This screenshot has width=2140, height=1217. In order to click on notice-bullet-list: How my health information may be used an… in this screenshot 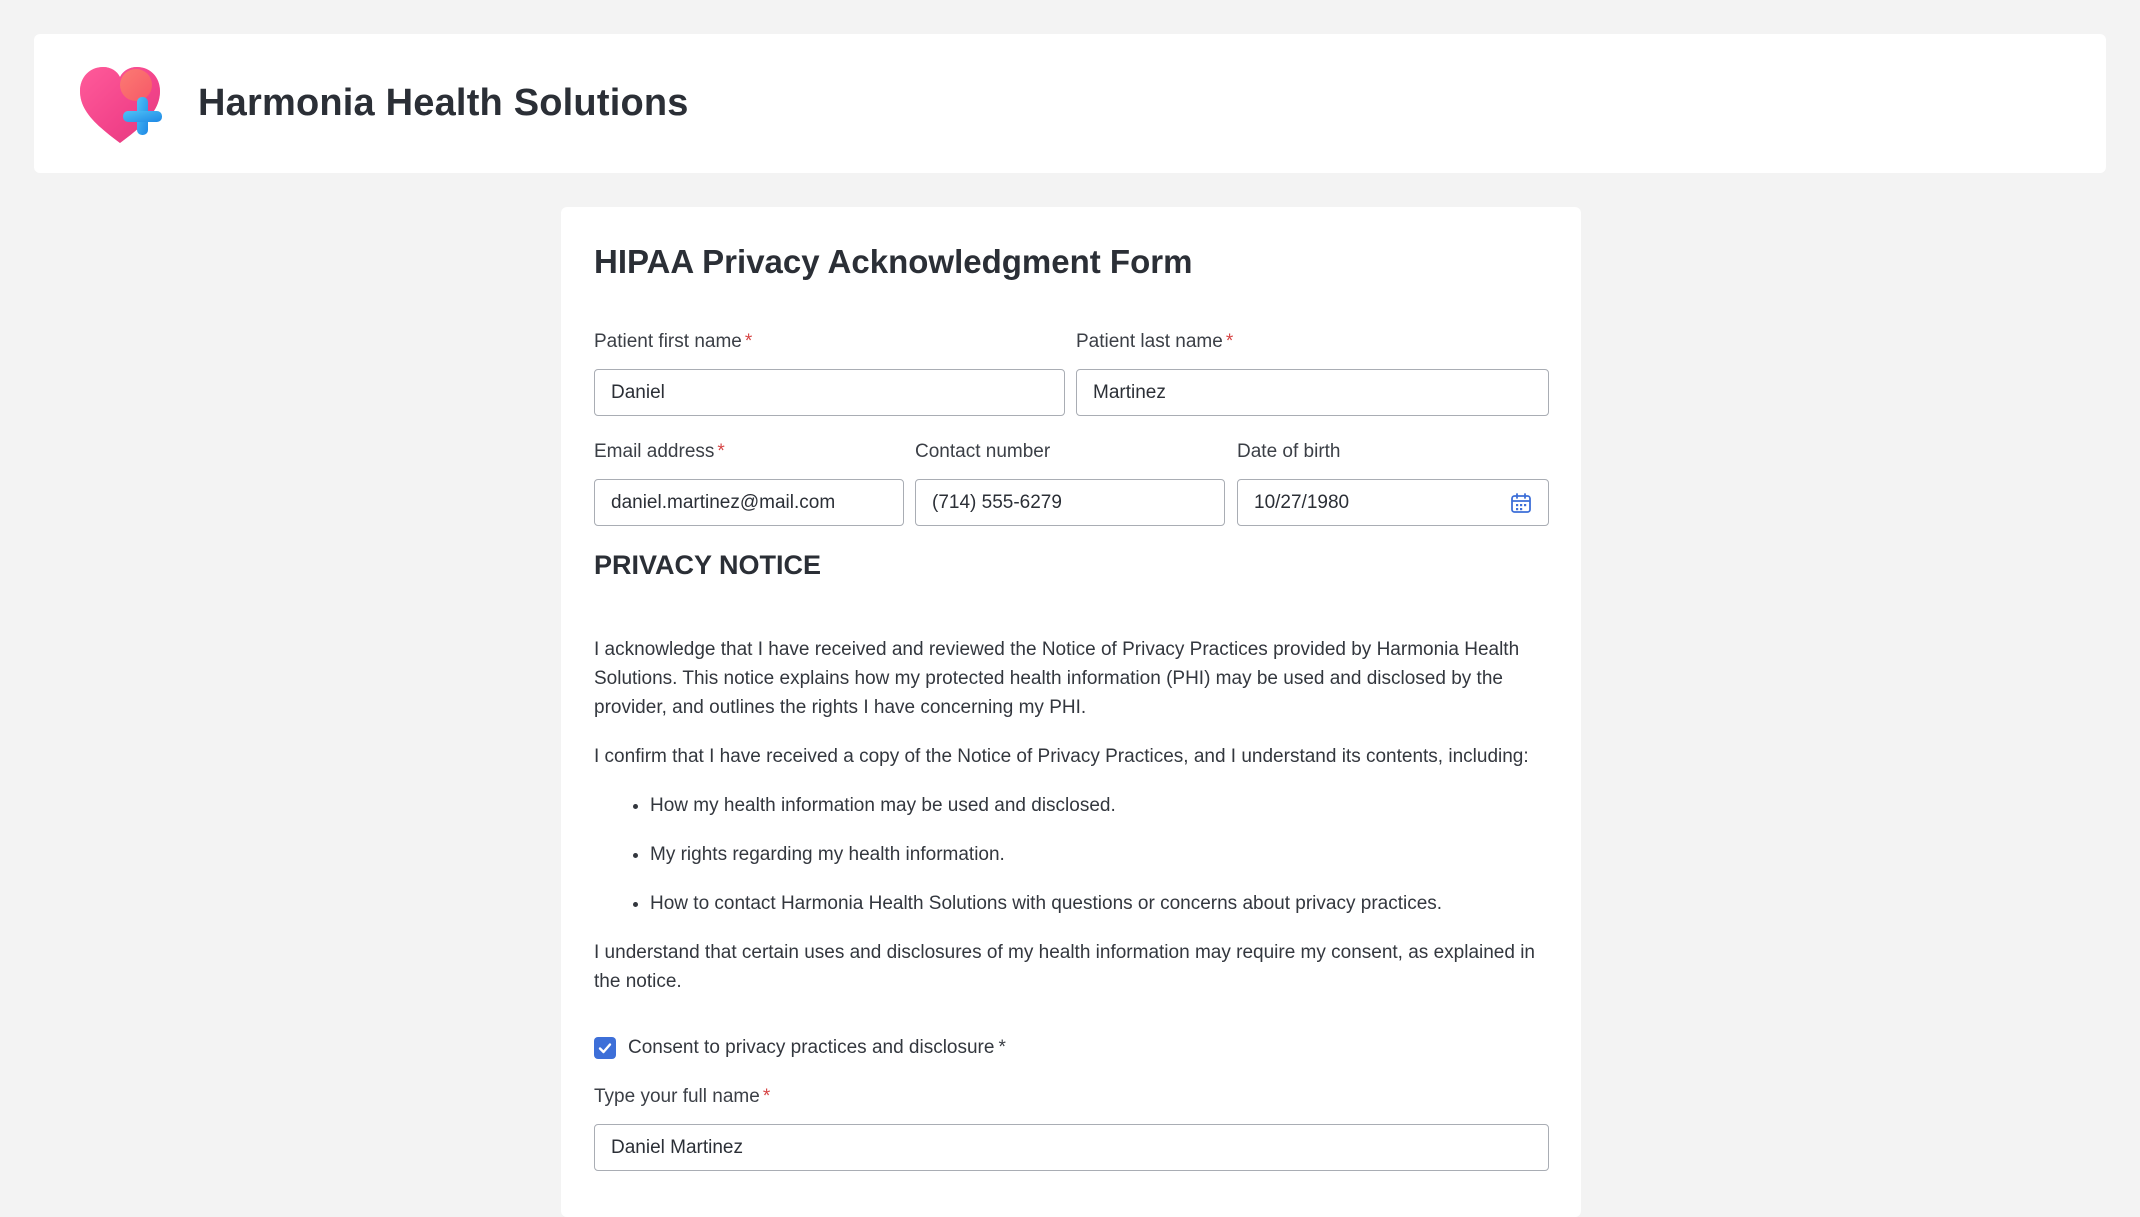, I will do `click(1071, 854)`.